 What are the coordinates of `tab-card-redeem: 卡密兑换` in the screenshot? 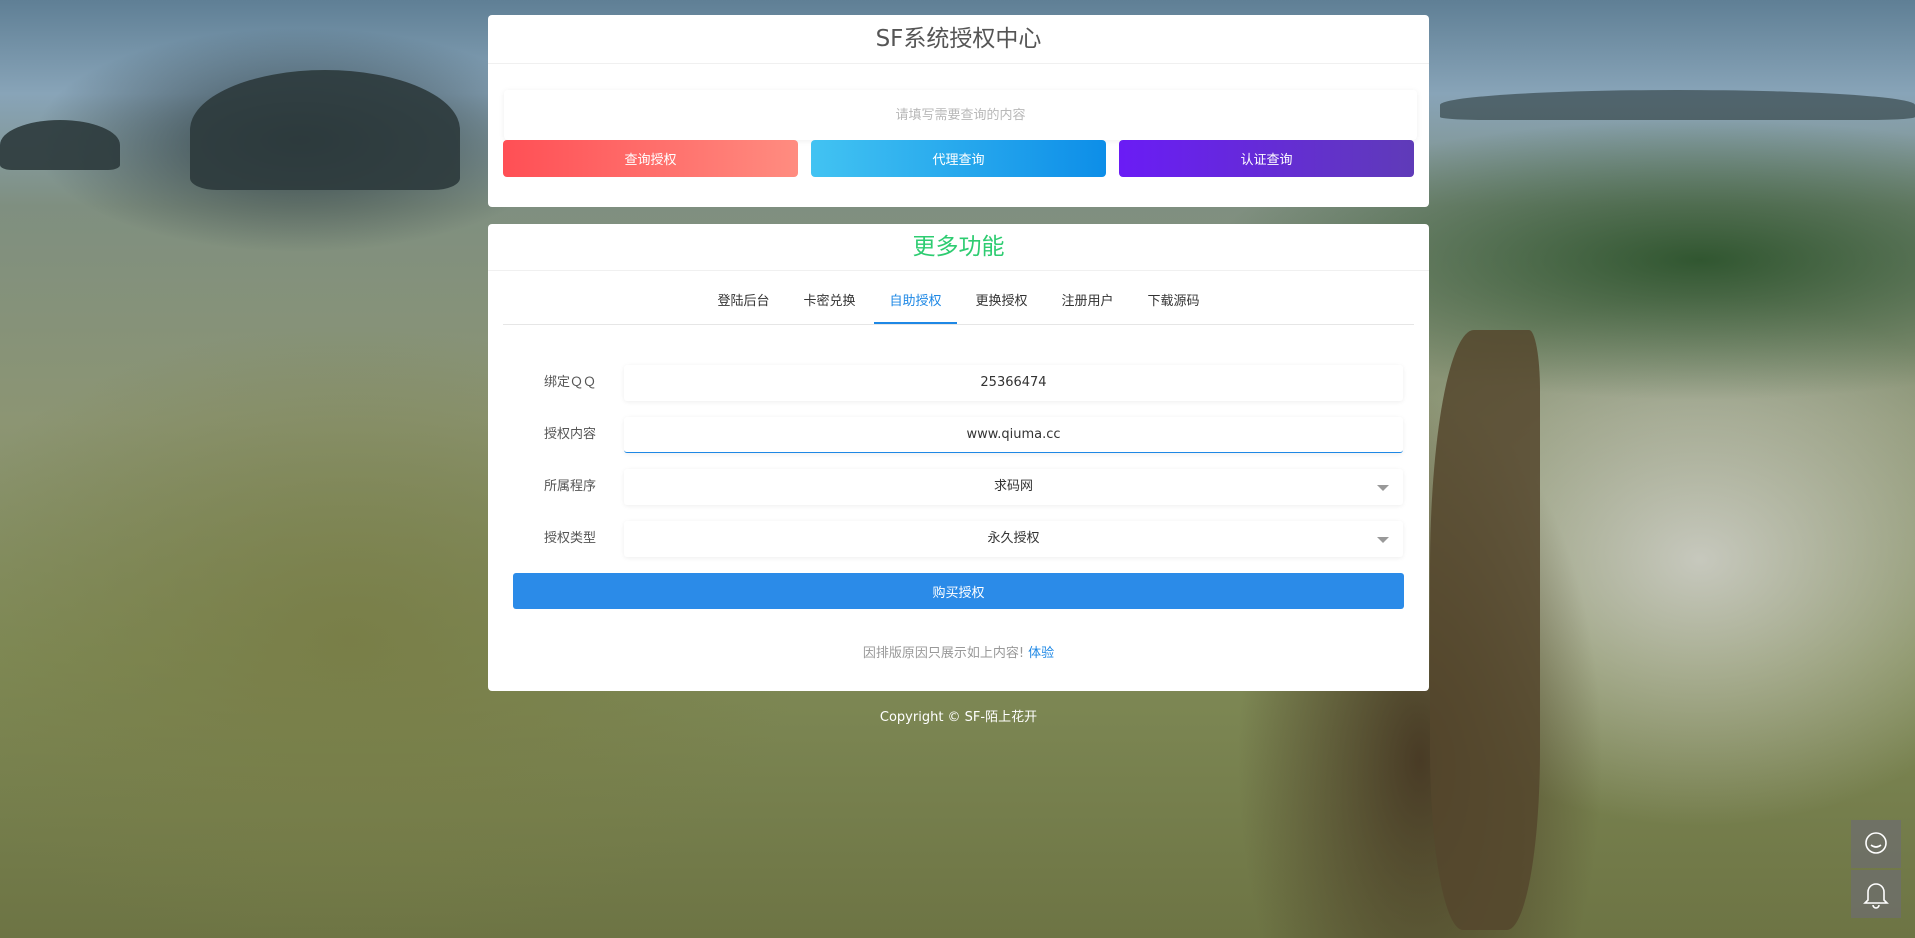 It's located at (829, 302).